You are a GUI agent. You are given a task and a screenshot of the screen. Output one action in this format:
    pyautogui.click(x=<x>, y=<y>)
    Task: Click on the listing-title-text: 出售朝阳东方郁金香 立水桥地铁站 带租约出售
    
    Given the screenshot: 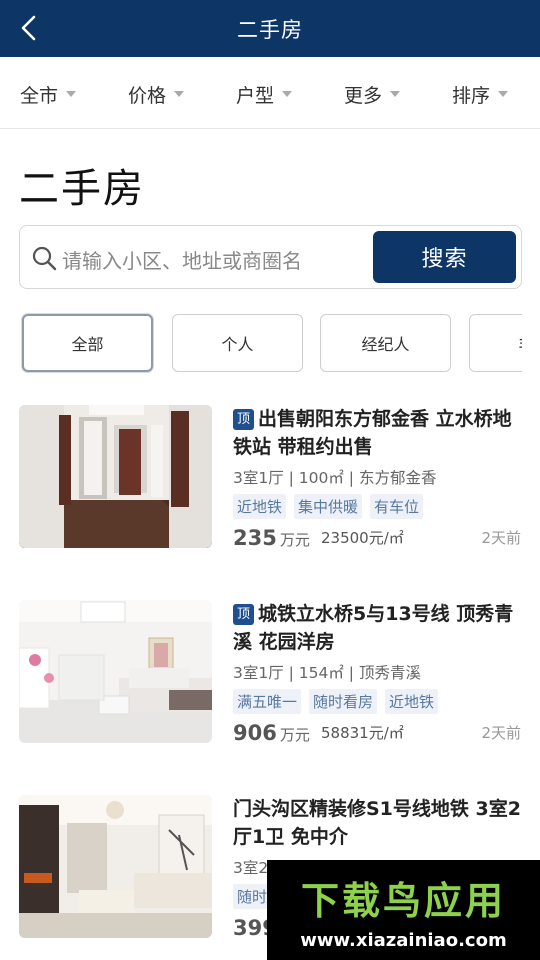 What is the action you would take?
    pyautogui.click(x=372, y=433)
    